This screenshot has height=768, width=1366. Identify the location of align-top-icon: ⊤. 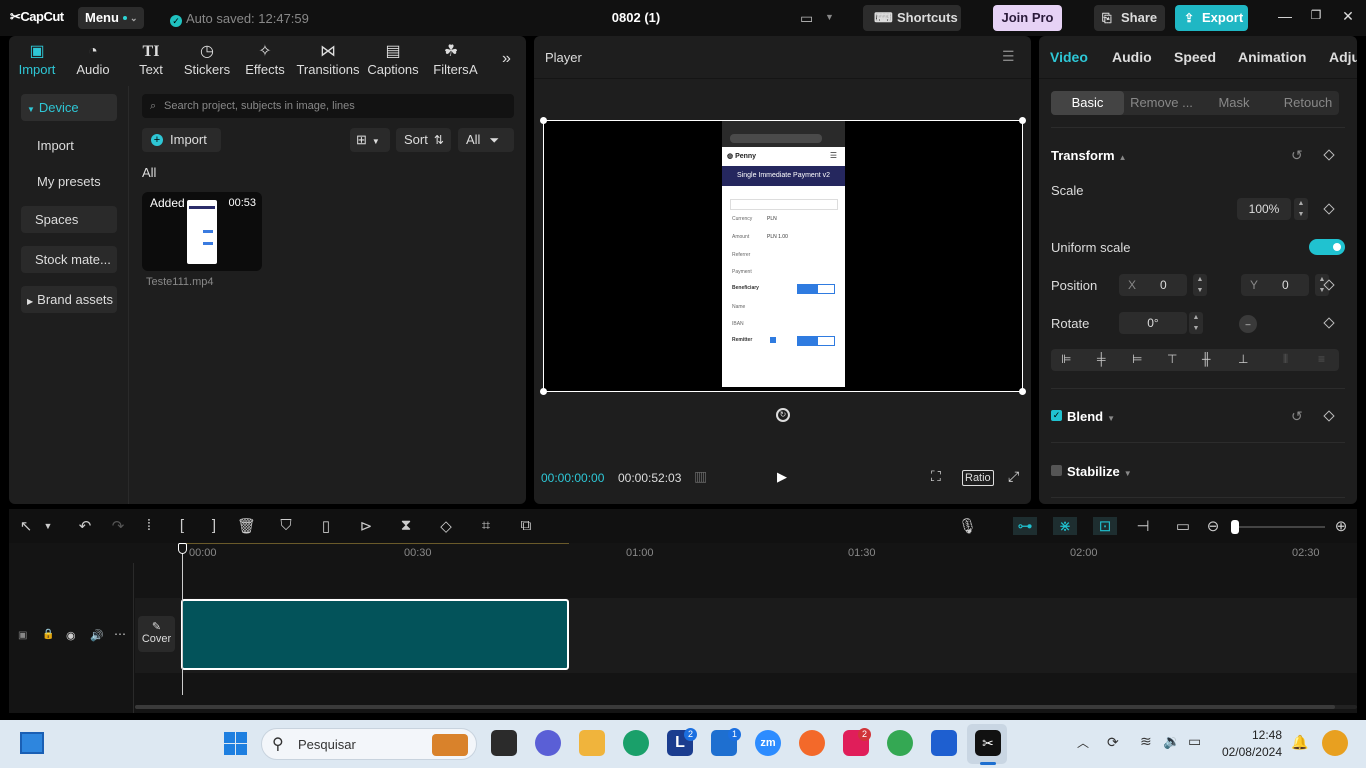
(1172, 359).